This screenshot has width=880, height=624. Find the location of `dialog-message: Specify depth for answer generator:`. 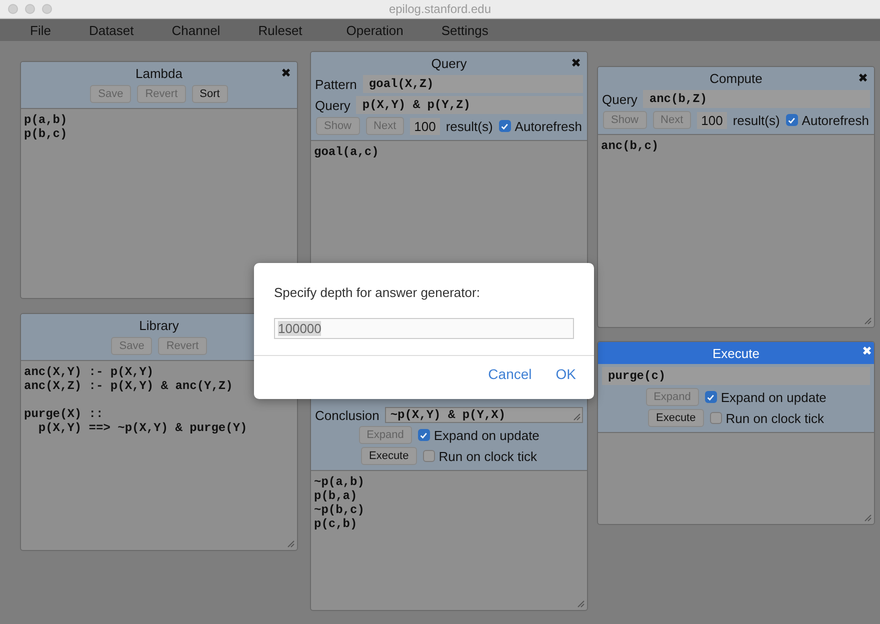

dialog-message: Specify depth for answer generator: is located at coordinates (377, 292).